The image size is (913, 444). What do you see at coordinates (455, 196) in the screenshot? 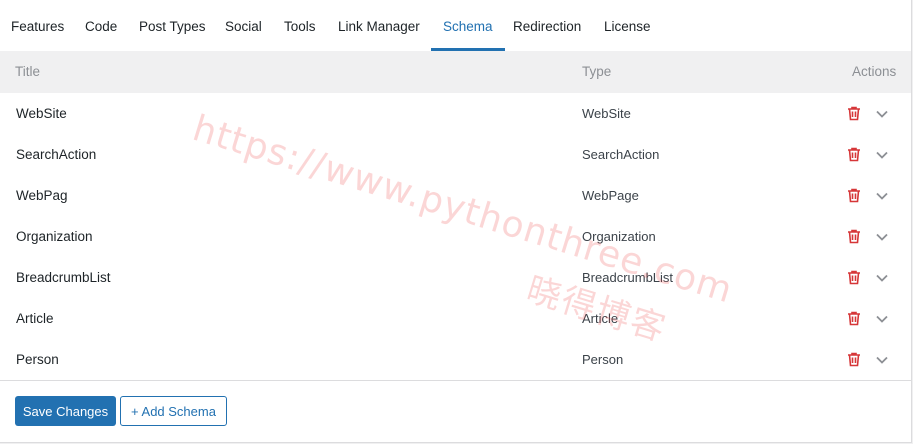
I see `table-row: WebPag WebPage` at bounding box center [455, 196].